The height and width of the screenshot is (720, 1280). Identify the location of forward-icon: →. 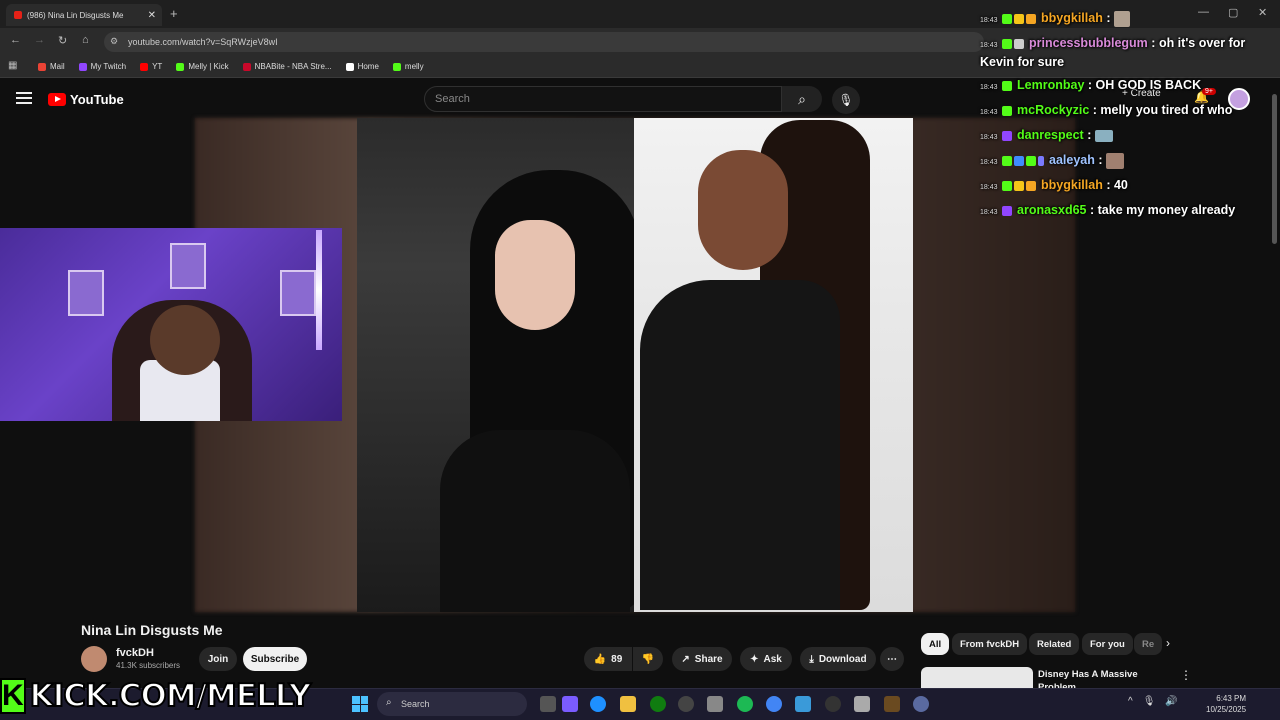
(39, 40).